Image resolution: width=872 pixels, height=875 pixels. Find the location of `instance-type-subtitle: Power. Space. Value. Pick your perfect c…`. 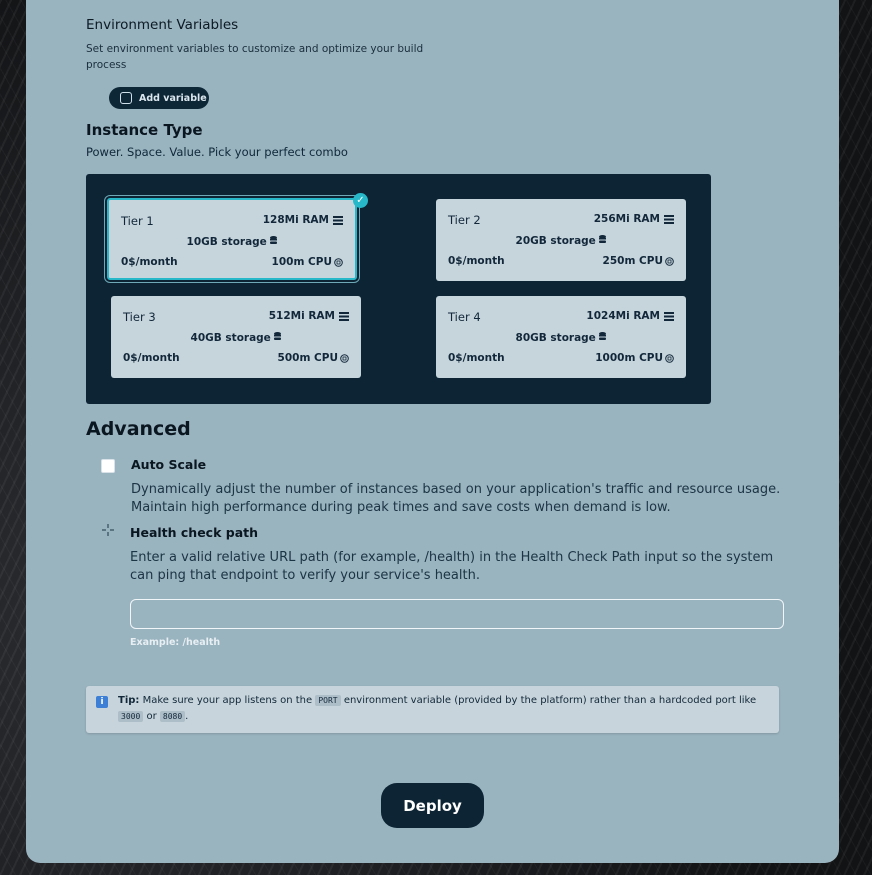

instance-type-subtitle: Power. Space. Value. Pick your perfect c… is located at coordinates (217, 152).